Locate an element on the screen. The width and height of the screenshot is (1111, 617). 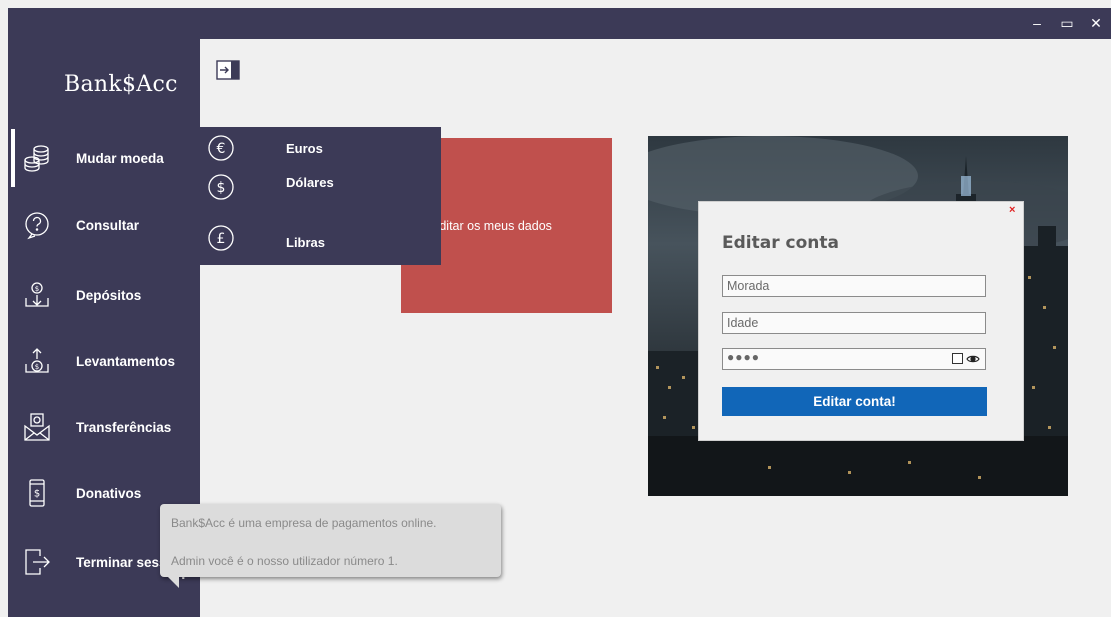
sidebar-item-transferencias: Transferências is located at coordinates (104, 429).